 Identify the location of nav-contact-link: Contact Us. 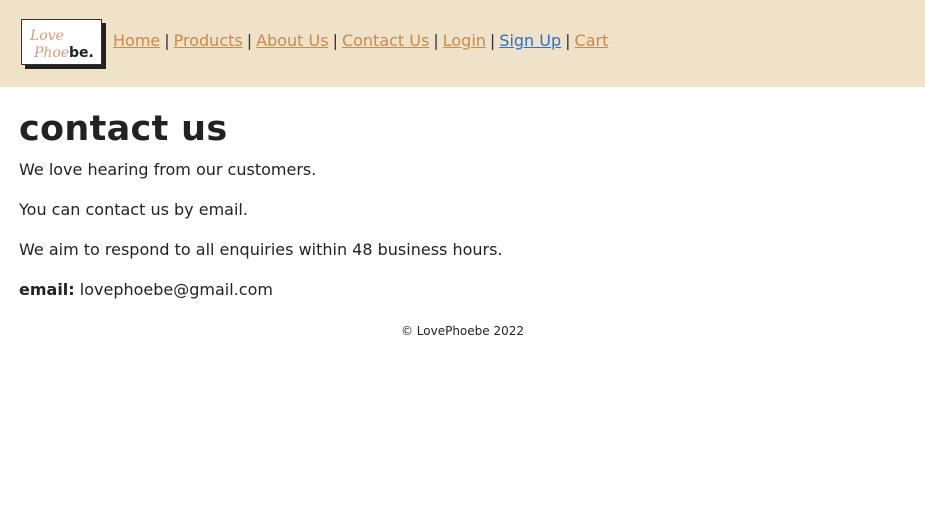
(385, 40).